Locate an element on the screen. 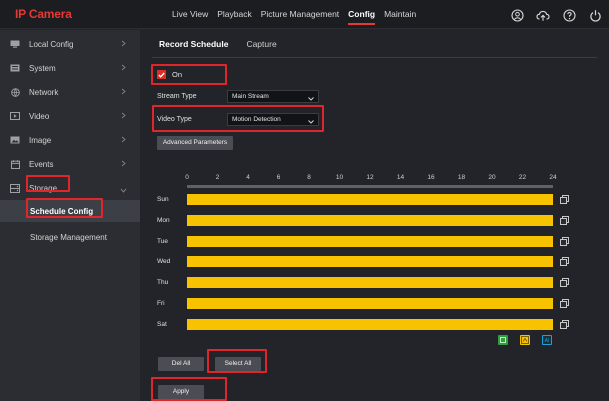 The height and width of the screenshot is (401, 609). top-icons is located at coordinates (551, 15).